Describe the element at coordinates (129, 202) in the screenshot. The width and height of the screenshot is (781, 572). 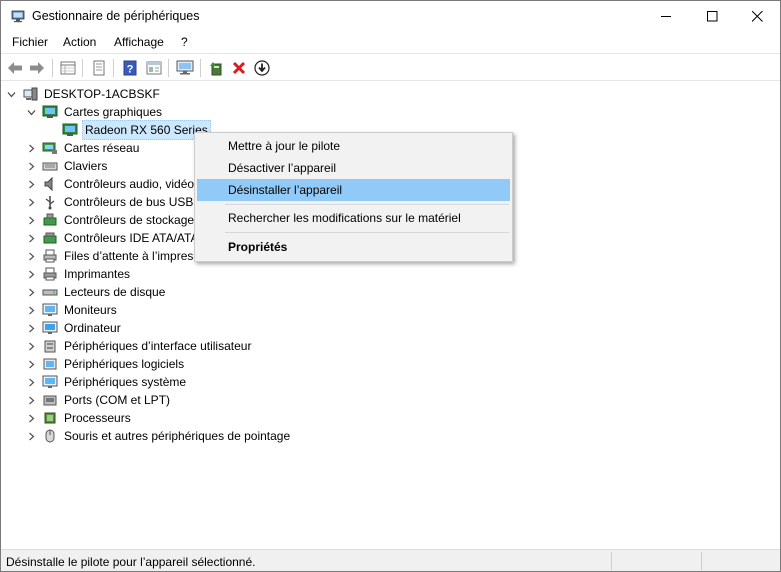
I see `category-label: Contrôleurs de bus USB` at that location.